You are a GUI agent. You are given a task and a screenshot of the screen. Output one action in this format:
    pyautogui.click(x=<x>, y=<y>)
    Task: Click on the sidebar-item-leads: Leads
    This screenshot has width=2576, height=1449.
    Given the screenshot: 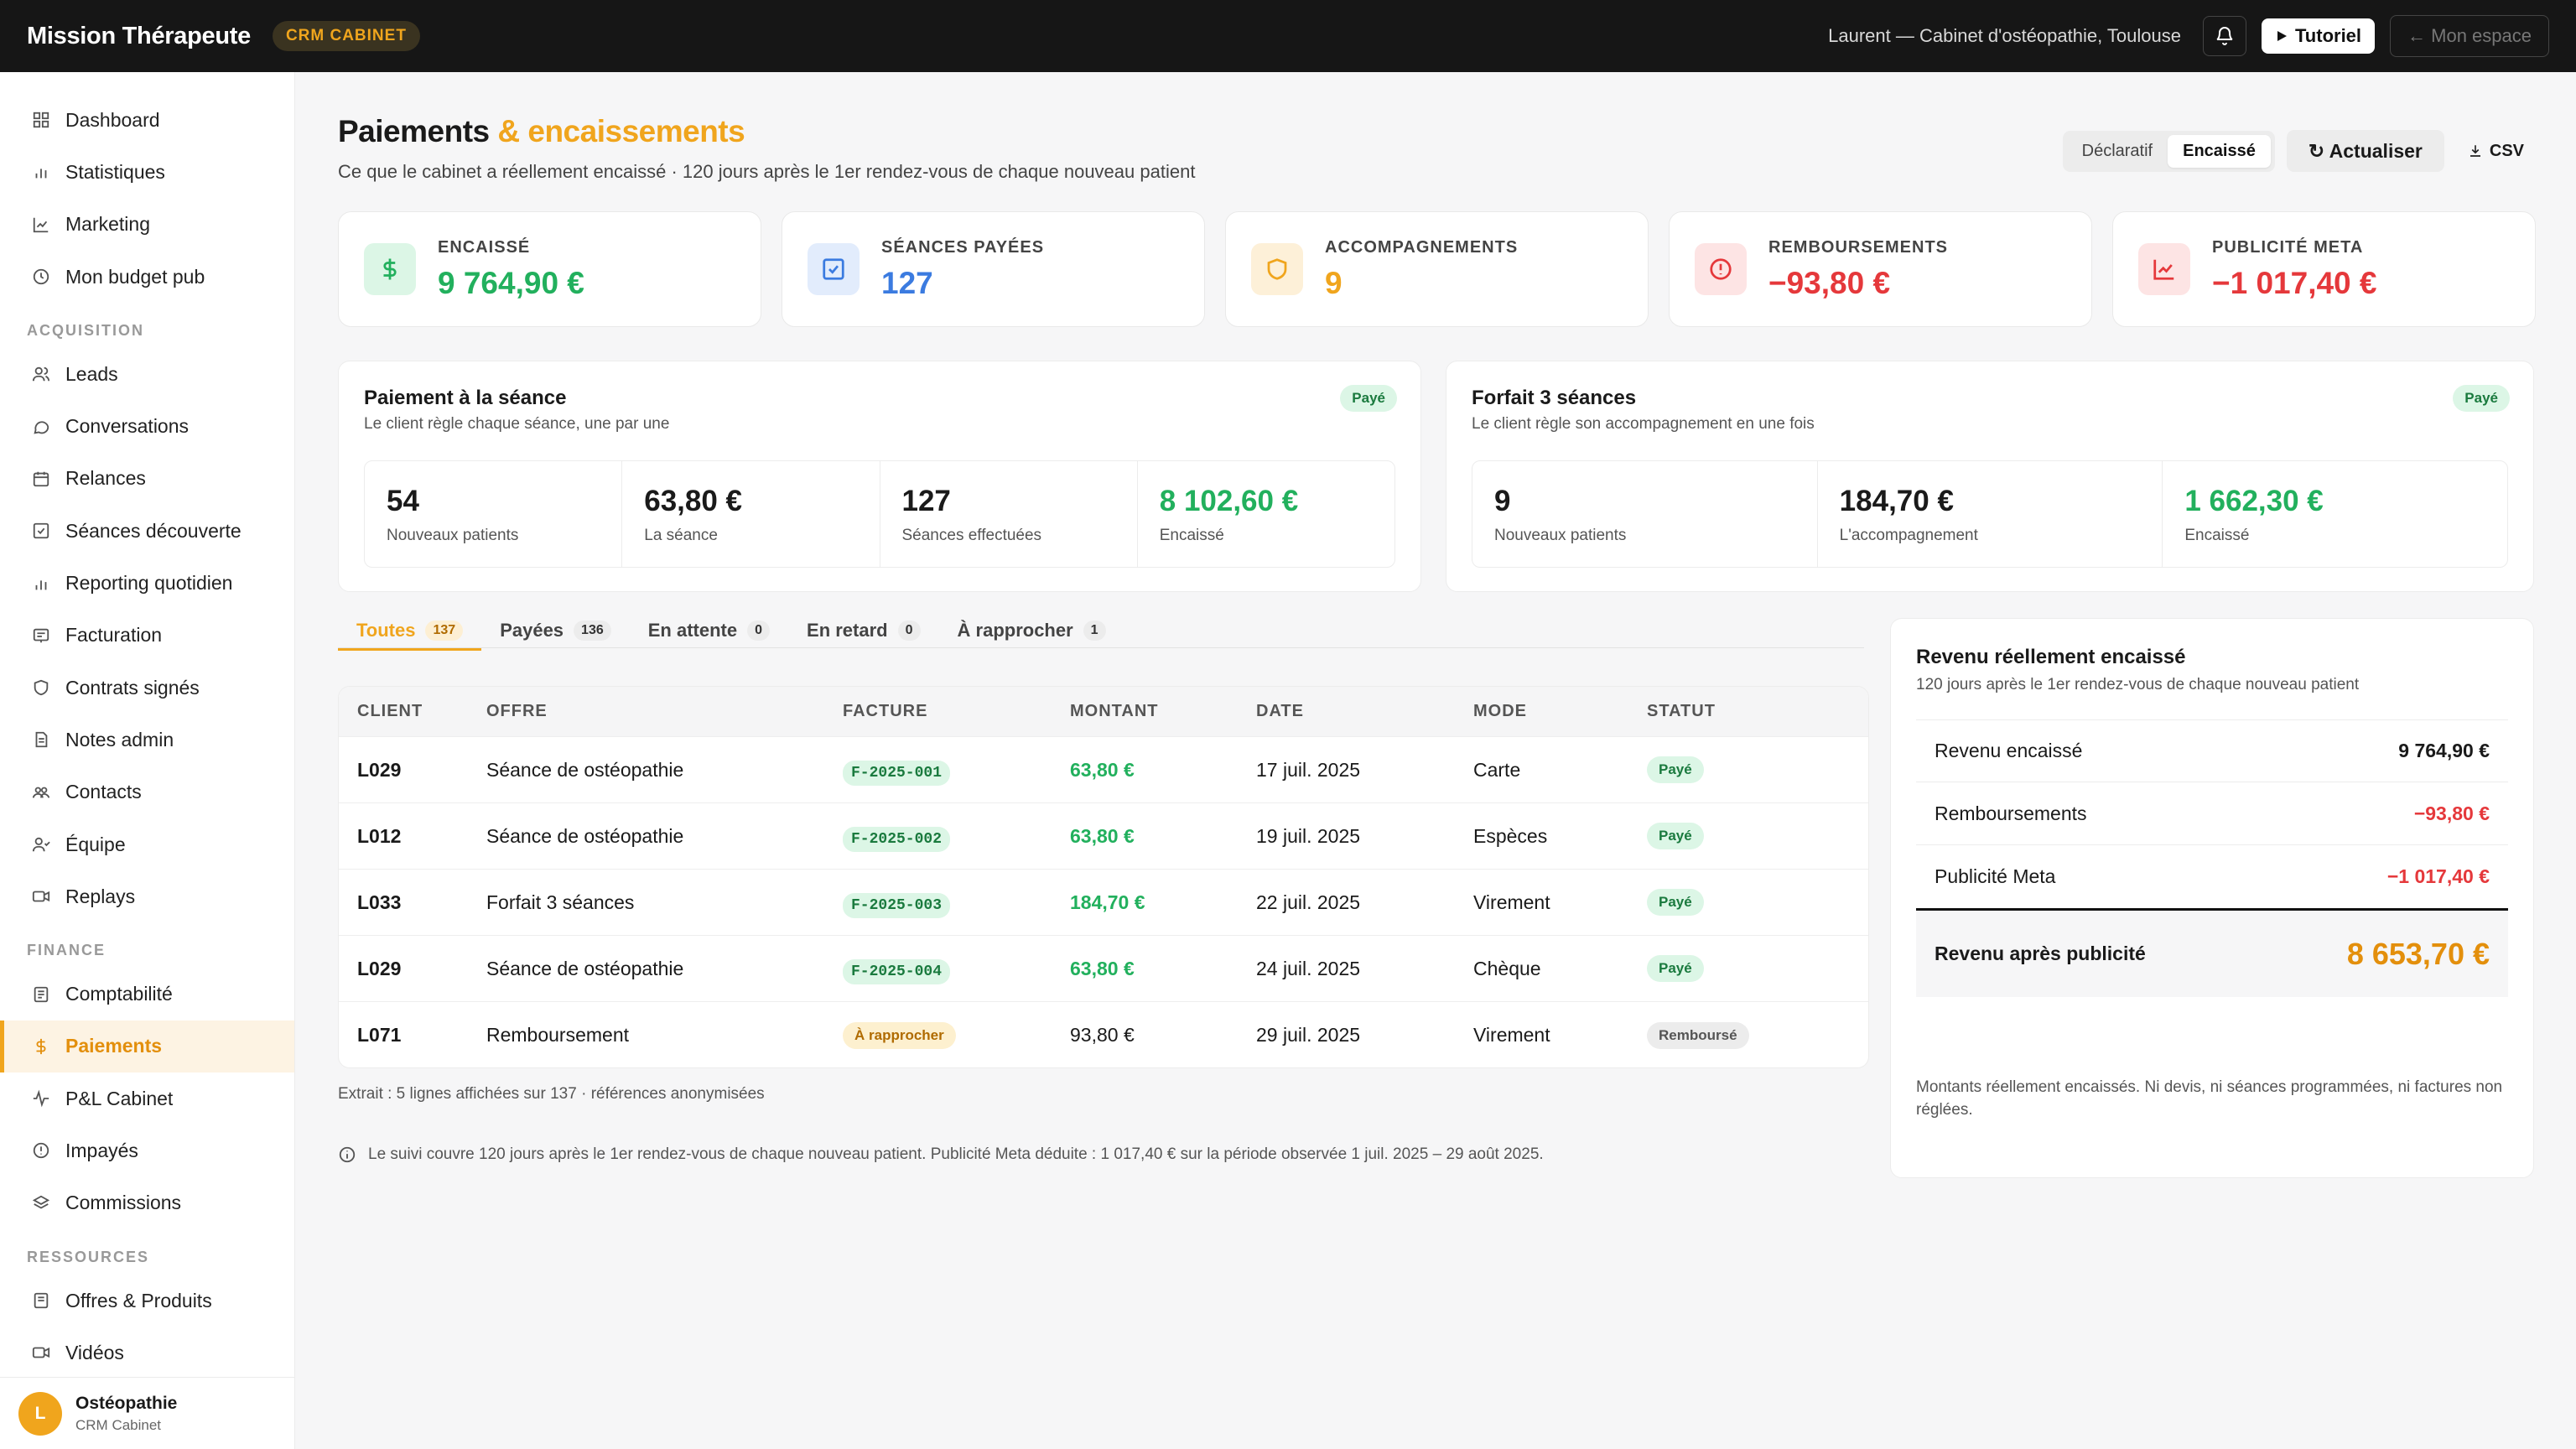 What is the action you would take?
    pyautogui.click(x=147, y=374)
    